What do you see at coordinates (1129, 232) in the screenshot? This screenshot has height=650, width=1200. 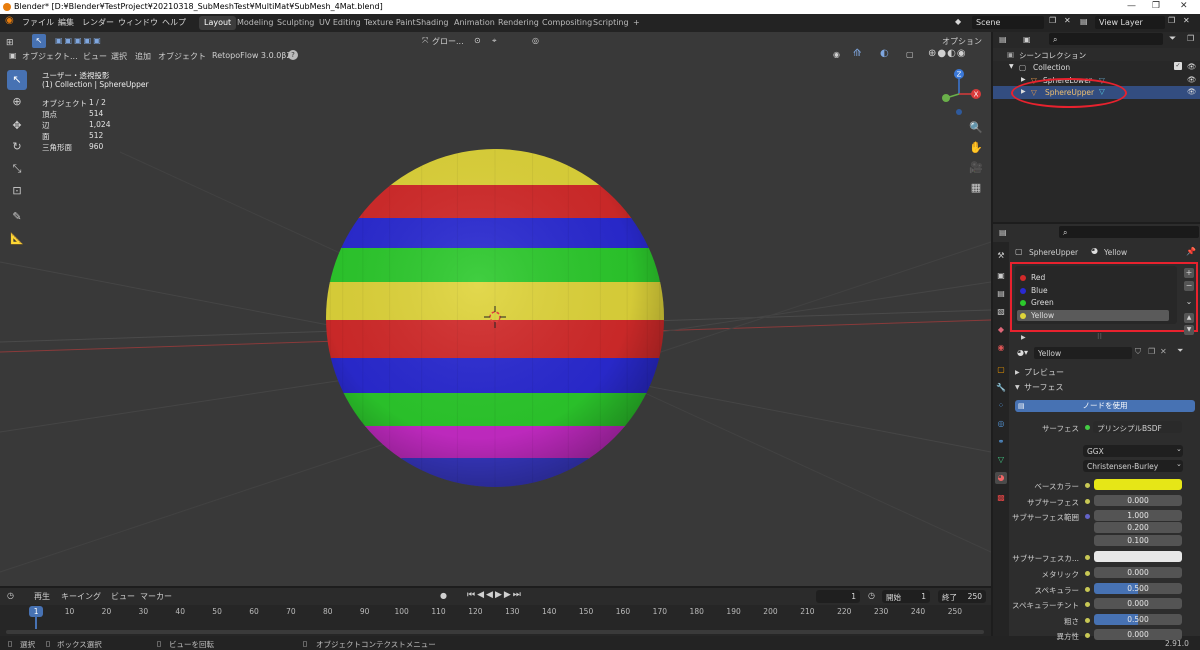 I see `properties-search-input: ⌕` at bounding box center [1129, 232].